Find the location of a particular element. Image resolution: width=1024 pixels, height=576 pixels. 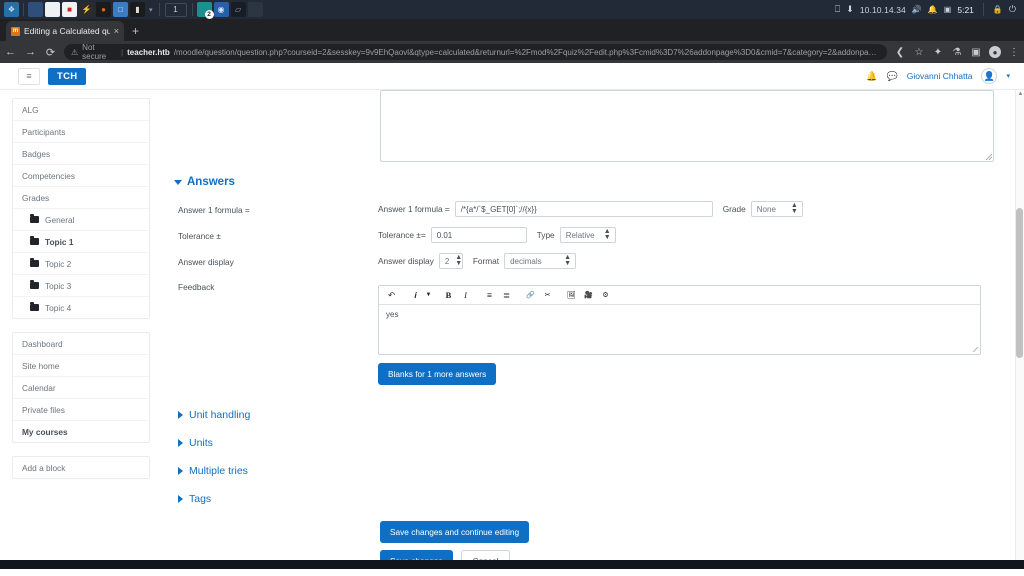

sidebar-item-calendar: Calendar is located at coordinates (81, 388).